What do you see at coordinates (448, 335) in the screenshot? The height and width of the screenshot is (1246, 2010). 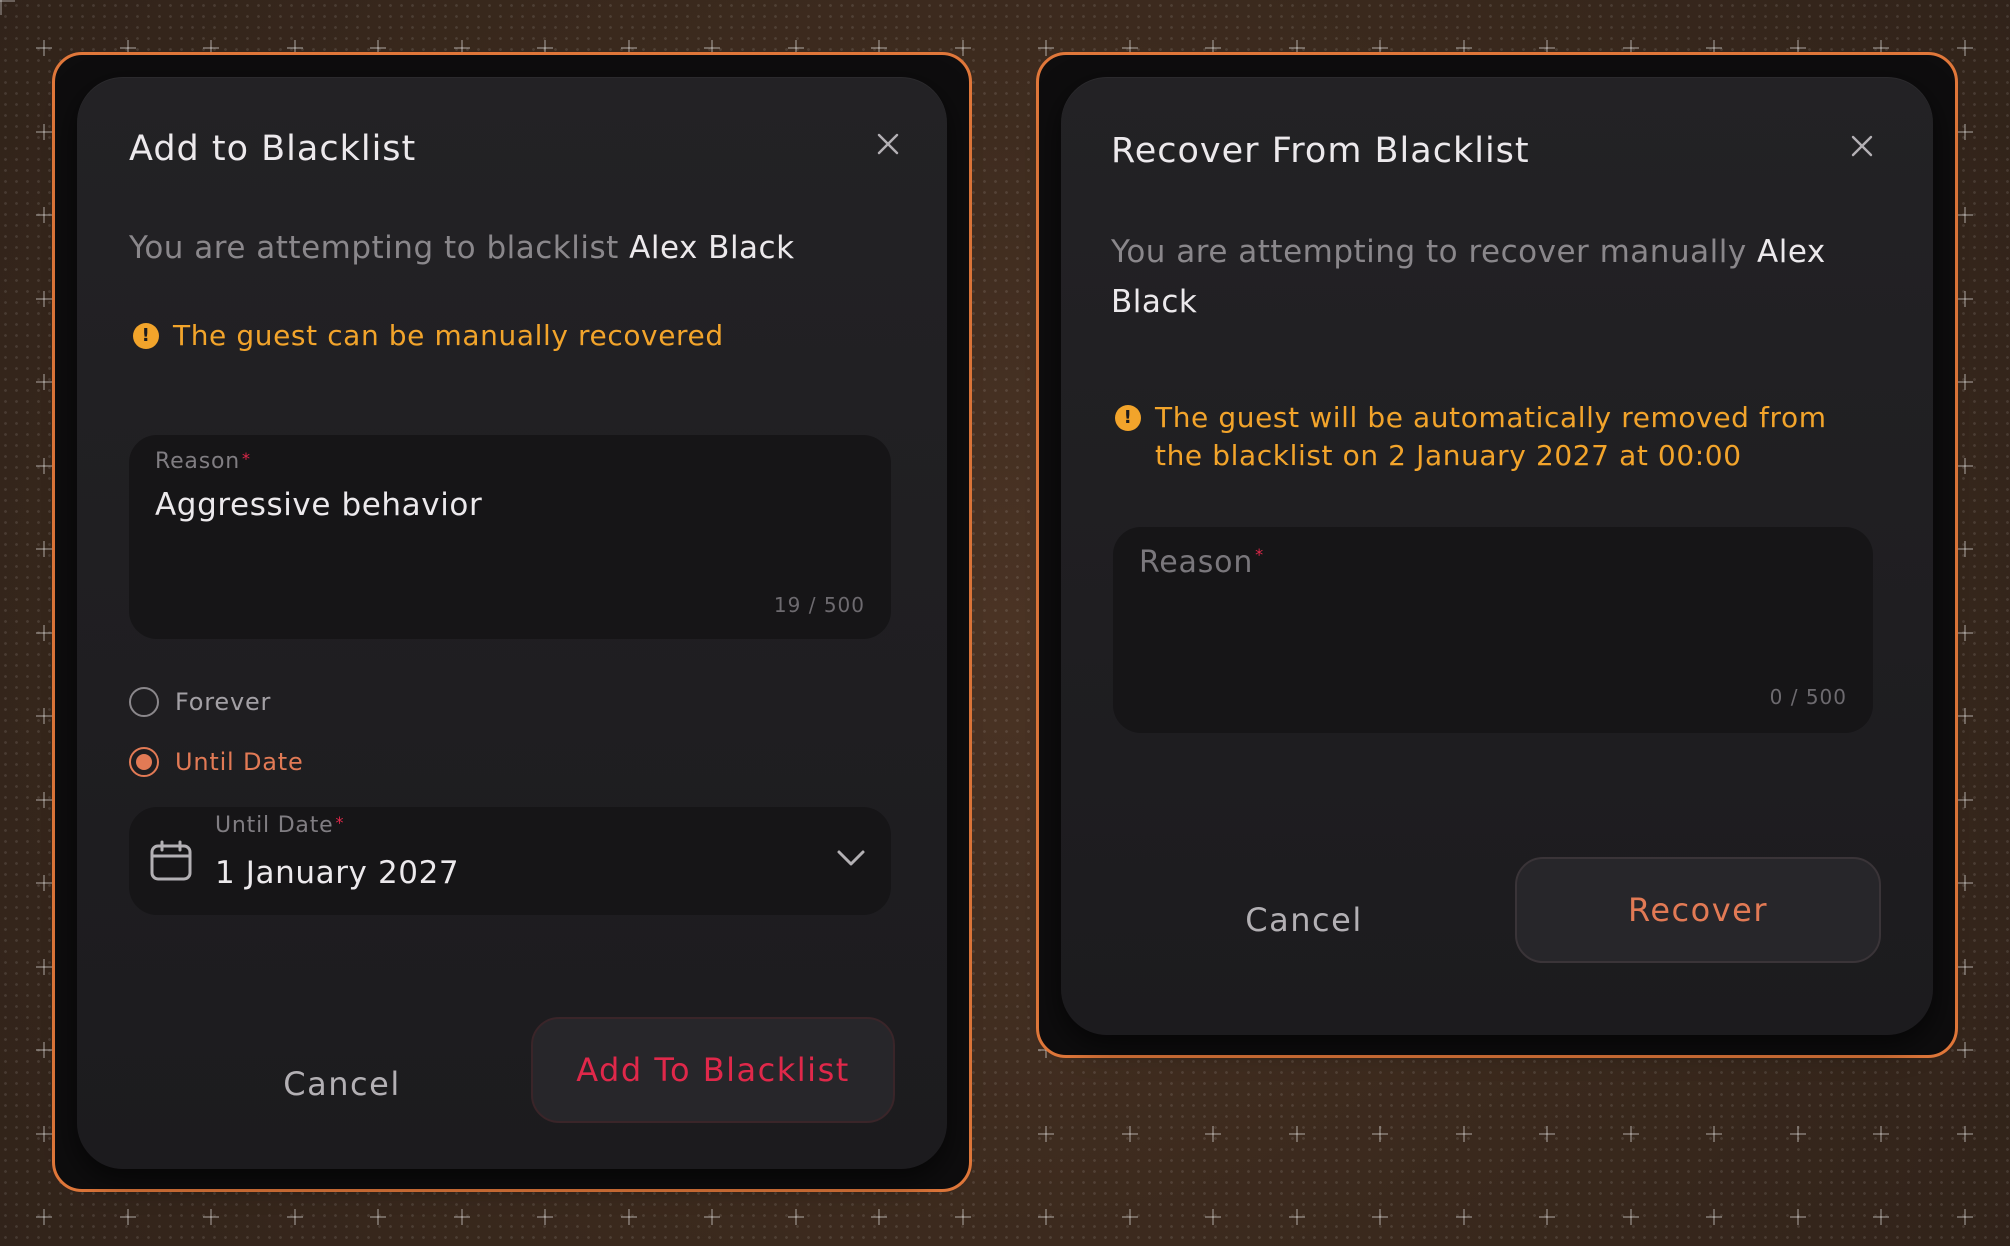 I see `warning-text: The guest can be manually recovered` at bounding box center [448, 335].